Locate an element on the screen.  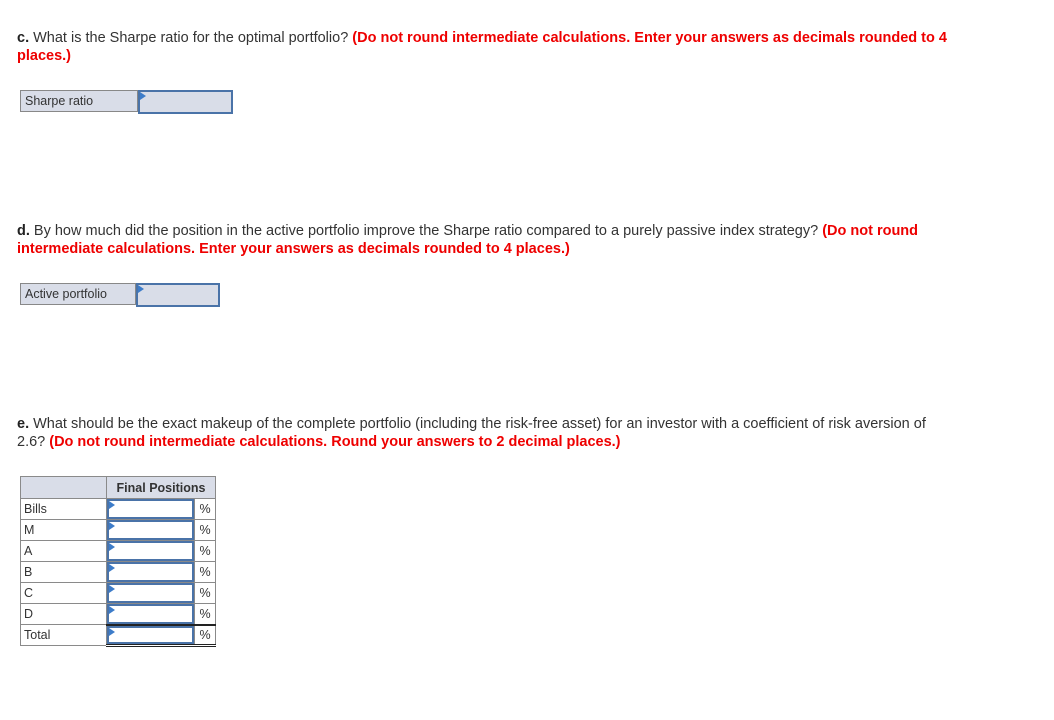
row-label-c: C is located at coordinates (63, 593).